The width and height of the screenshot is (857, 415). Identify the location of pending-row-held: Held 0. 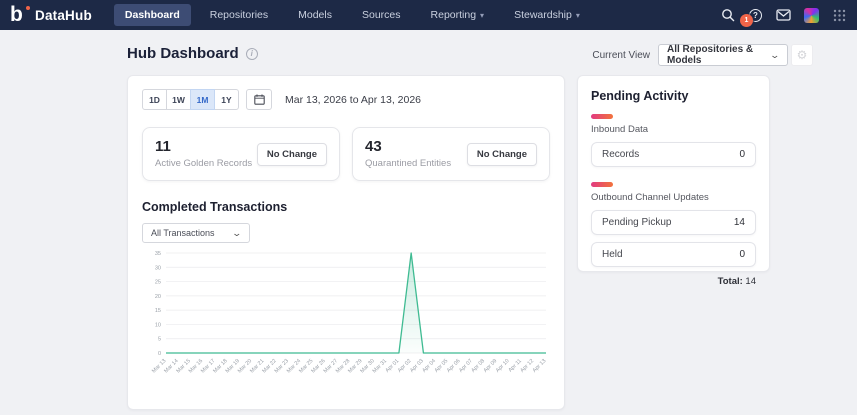
(673, 254).